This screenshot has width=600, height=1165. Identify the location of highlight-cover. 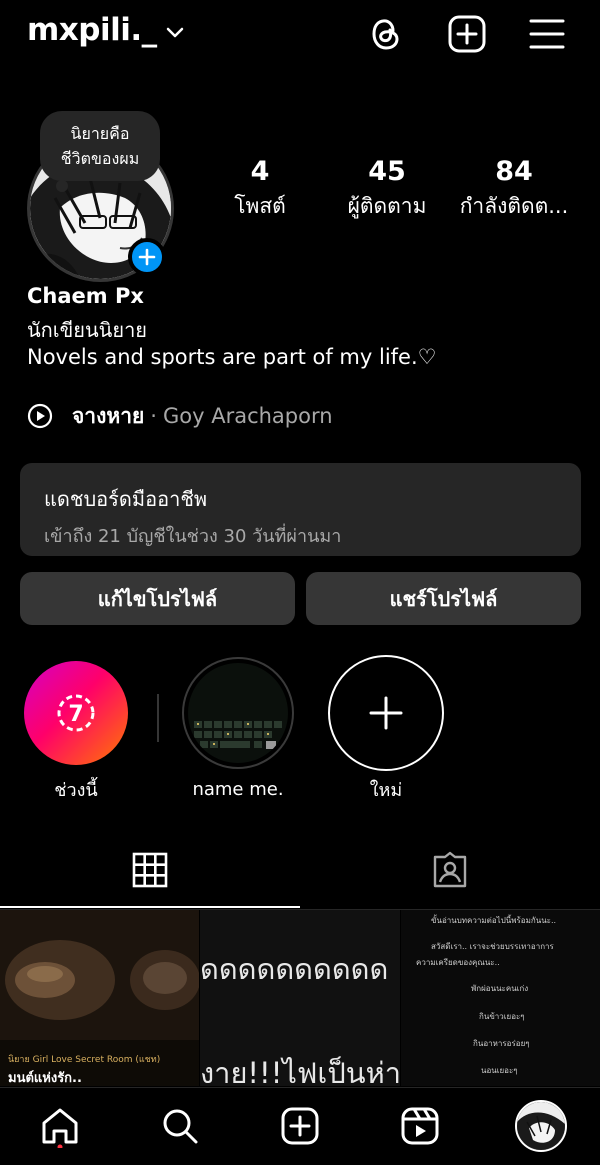
(238, 713).